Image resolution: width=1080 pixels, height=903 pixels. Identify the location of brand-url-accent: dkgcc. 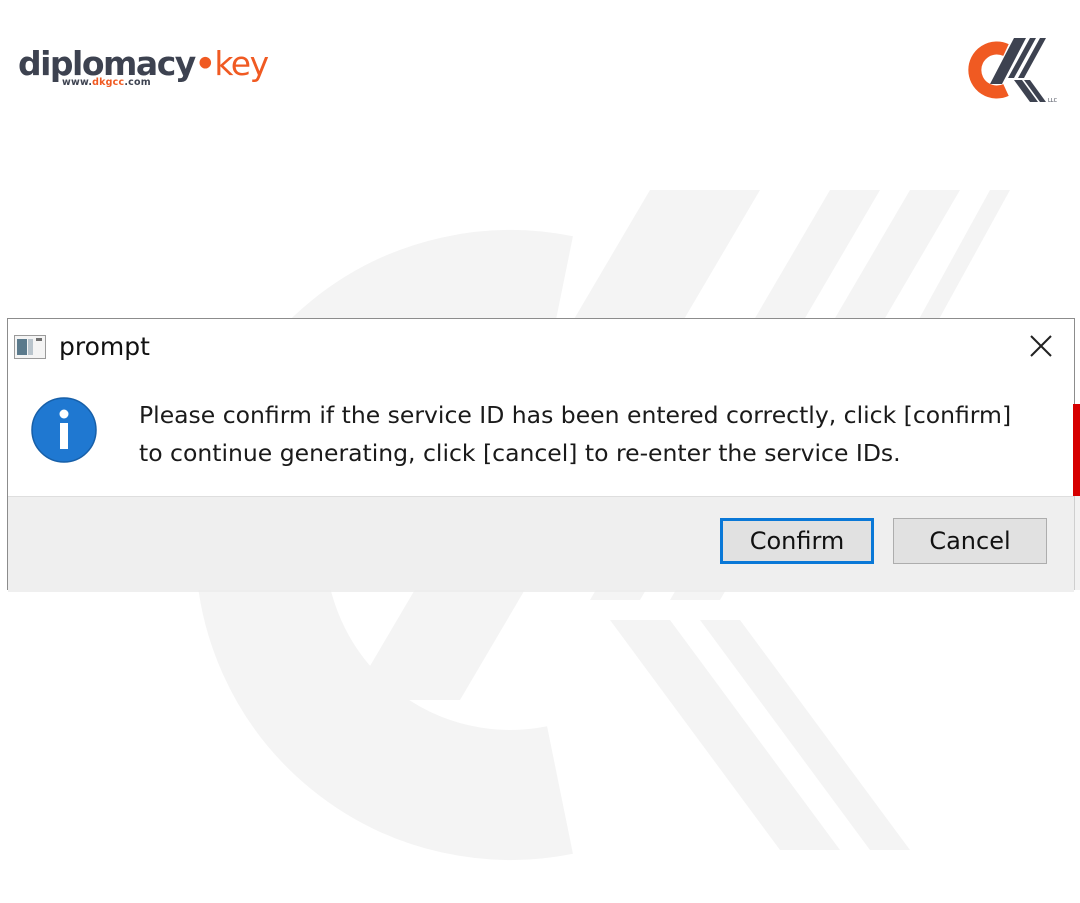
(108, 82).